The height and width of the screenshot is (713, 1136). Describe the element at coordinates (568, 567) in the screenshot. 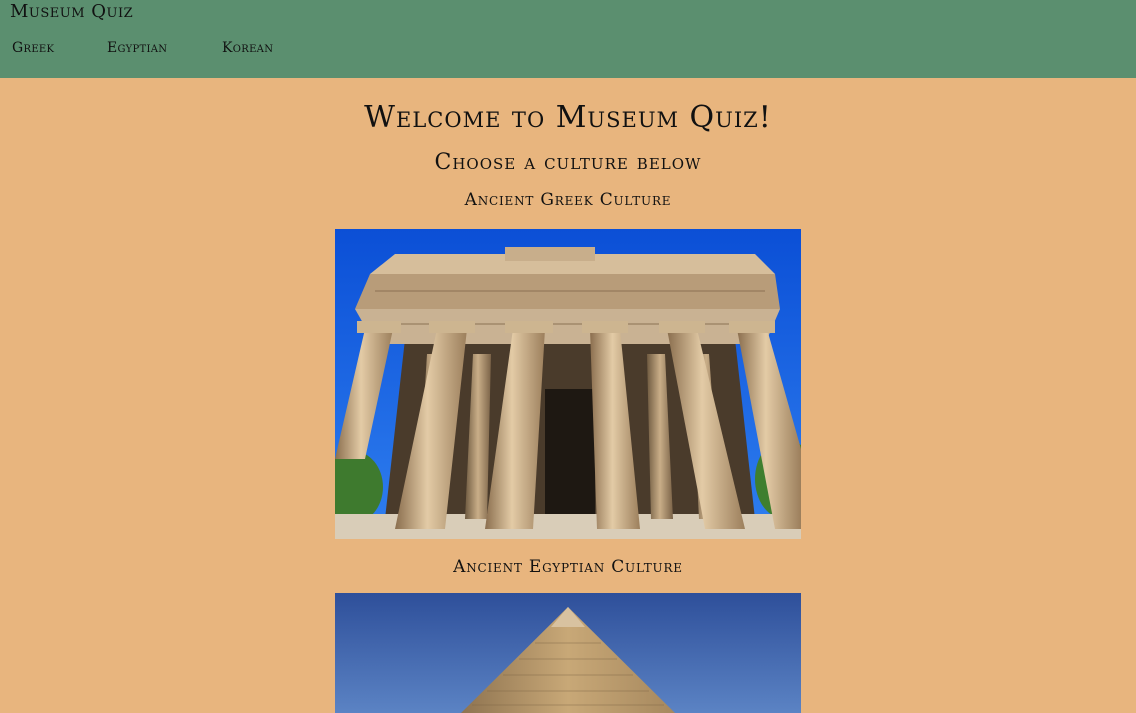

I see `egyptian-section-heading: Ancient Egyptian Culture` at that location.